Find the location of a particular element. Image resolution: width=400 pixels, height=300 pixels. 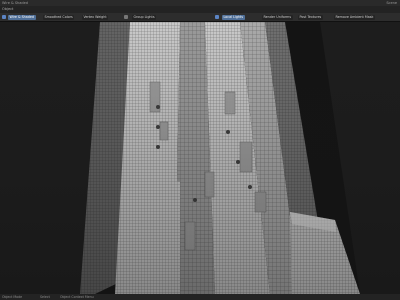

settings-icon is located at coordinates (126, 17).